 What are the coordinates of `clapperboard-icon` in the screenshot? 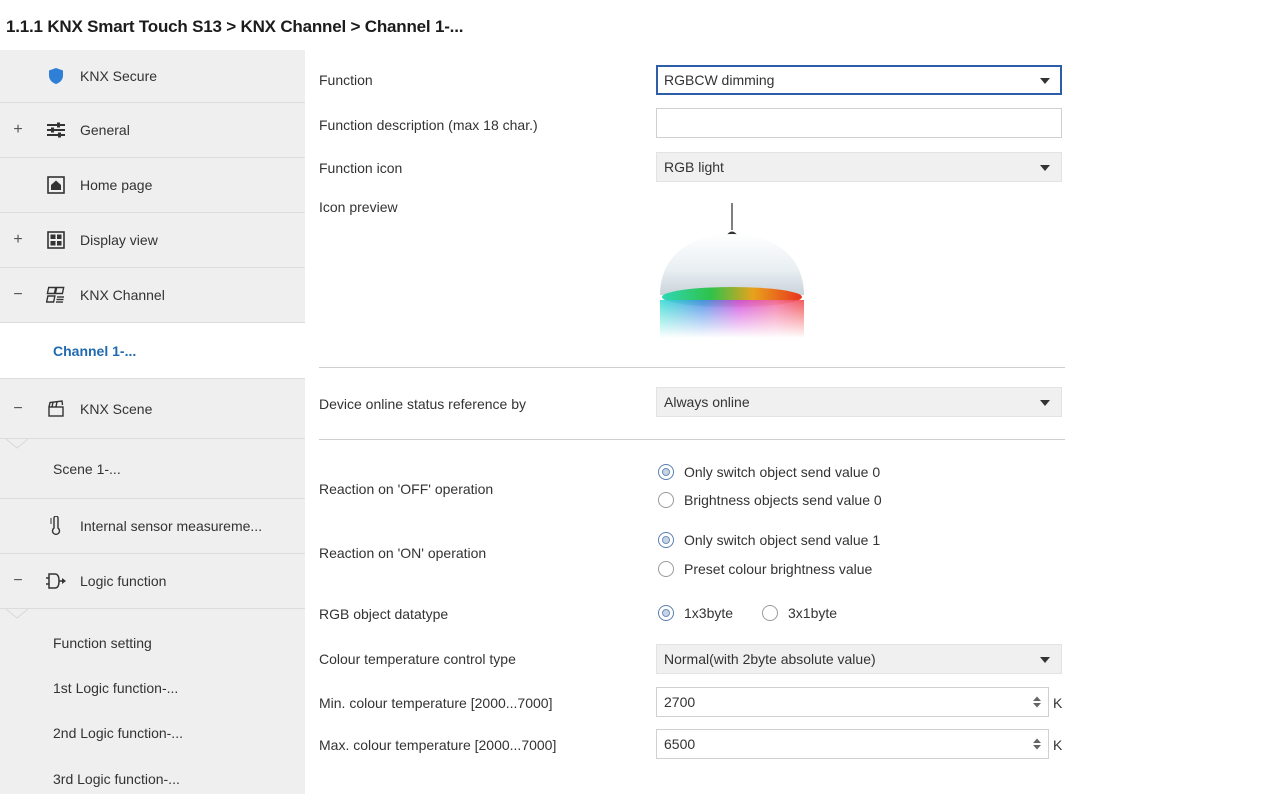 It's located at (56, 409).